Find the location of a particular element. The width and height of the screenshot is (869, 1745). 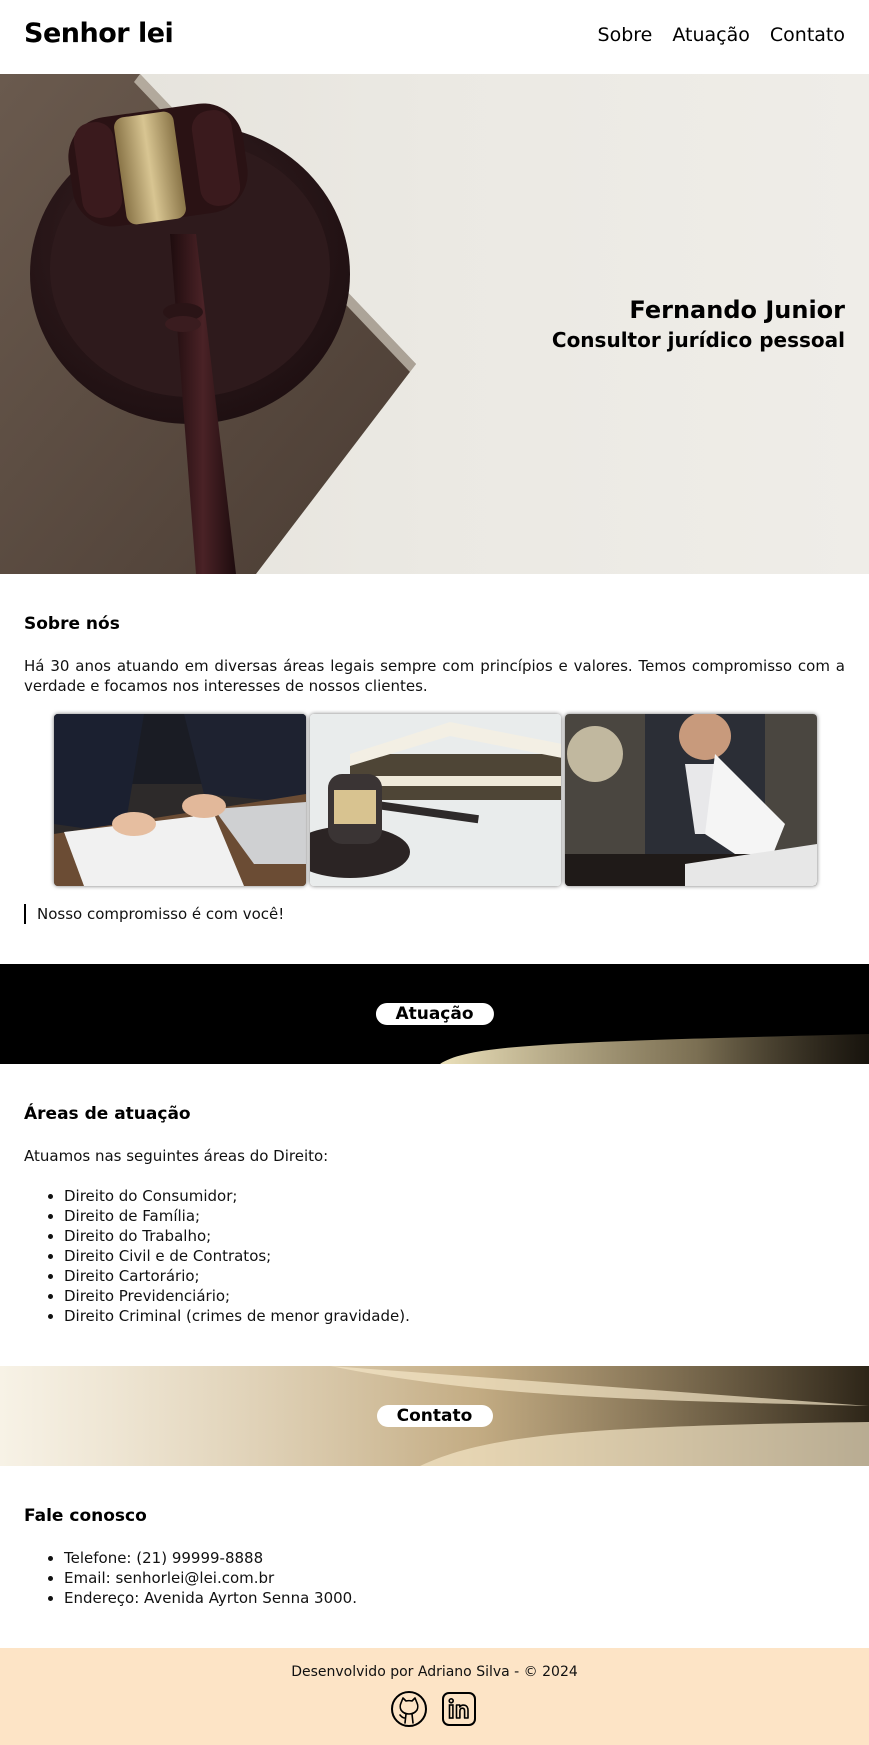

contact-address: Endereço: Avenida Ayrton Senna 3000. is located at coordinates (210, 1598).